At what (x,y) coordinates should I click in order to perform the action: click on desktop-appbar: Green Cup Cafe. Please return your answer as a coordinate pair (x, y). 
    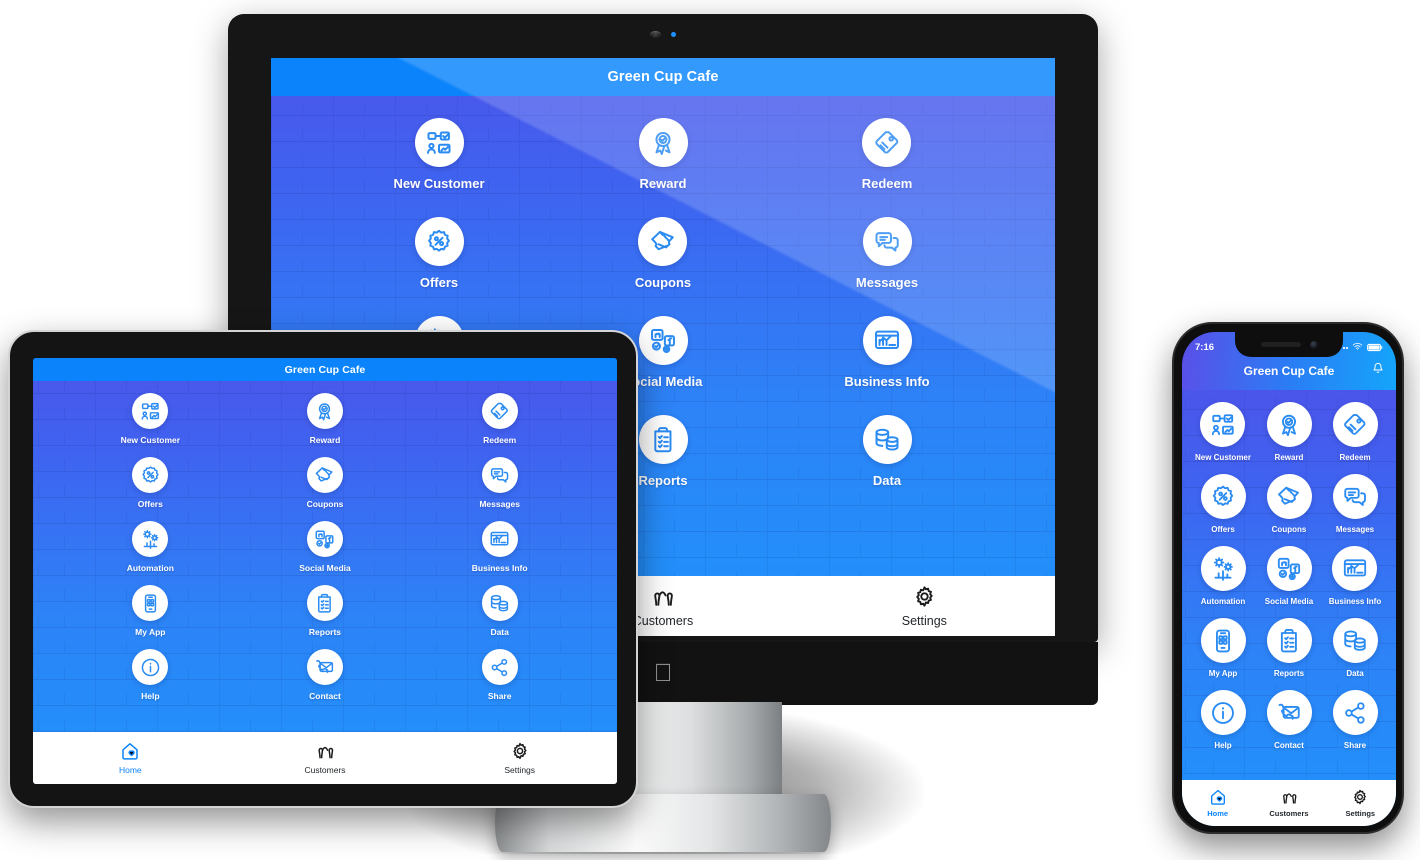
    Looking at the image, I should click on (663, 77).